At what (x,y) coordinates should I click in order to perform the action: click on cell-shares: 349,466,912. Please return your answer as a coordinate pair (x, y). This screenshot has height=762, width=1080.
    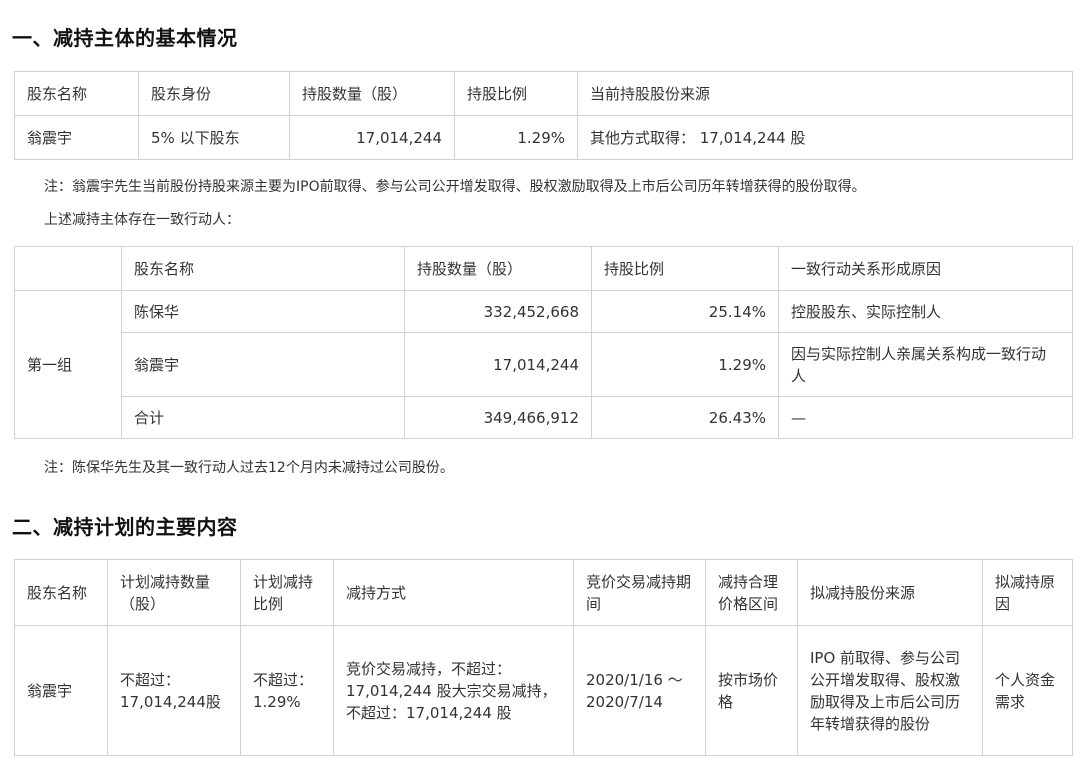
    Looking at the image, I should click on (498, 417).